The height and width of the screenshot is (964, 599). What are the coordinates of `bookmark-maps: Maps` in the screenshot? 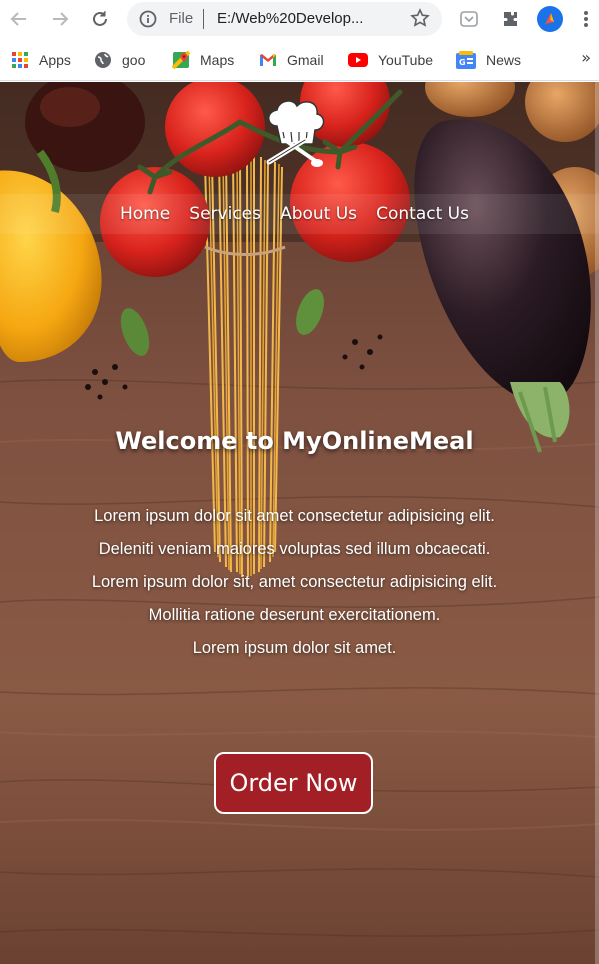 It's located at (203, 60).